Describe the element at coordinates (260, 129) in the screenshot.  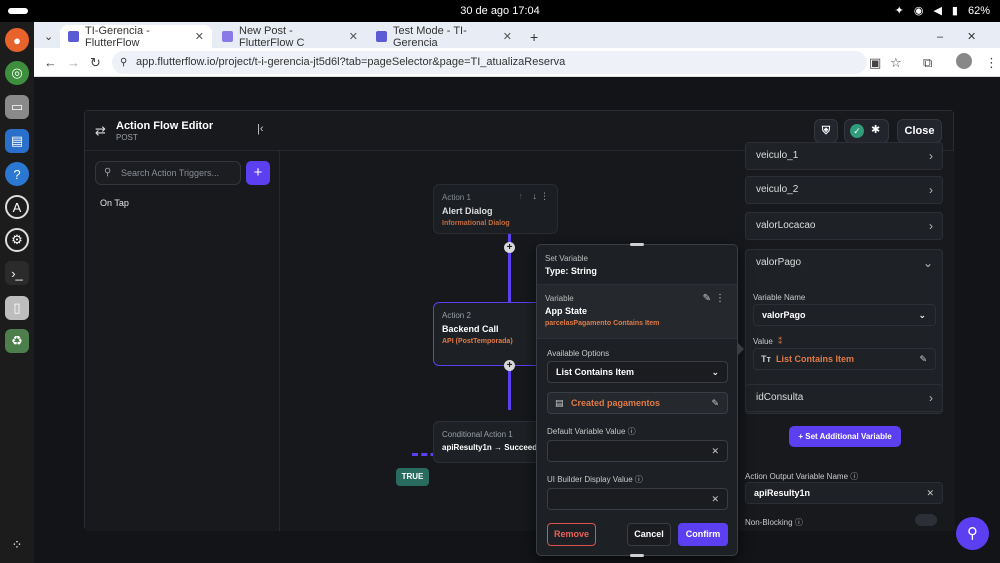
I see `collapse-panel-icon: |‹` at that location.